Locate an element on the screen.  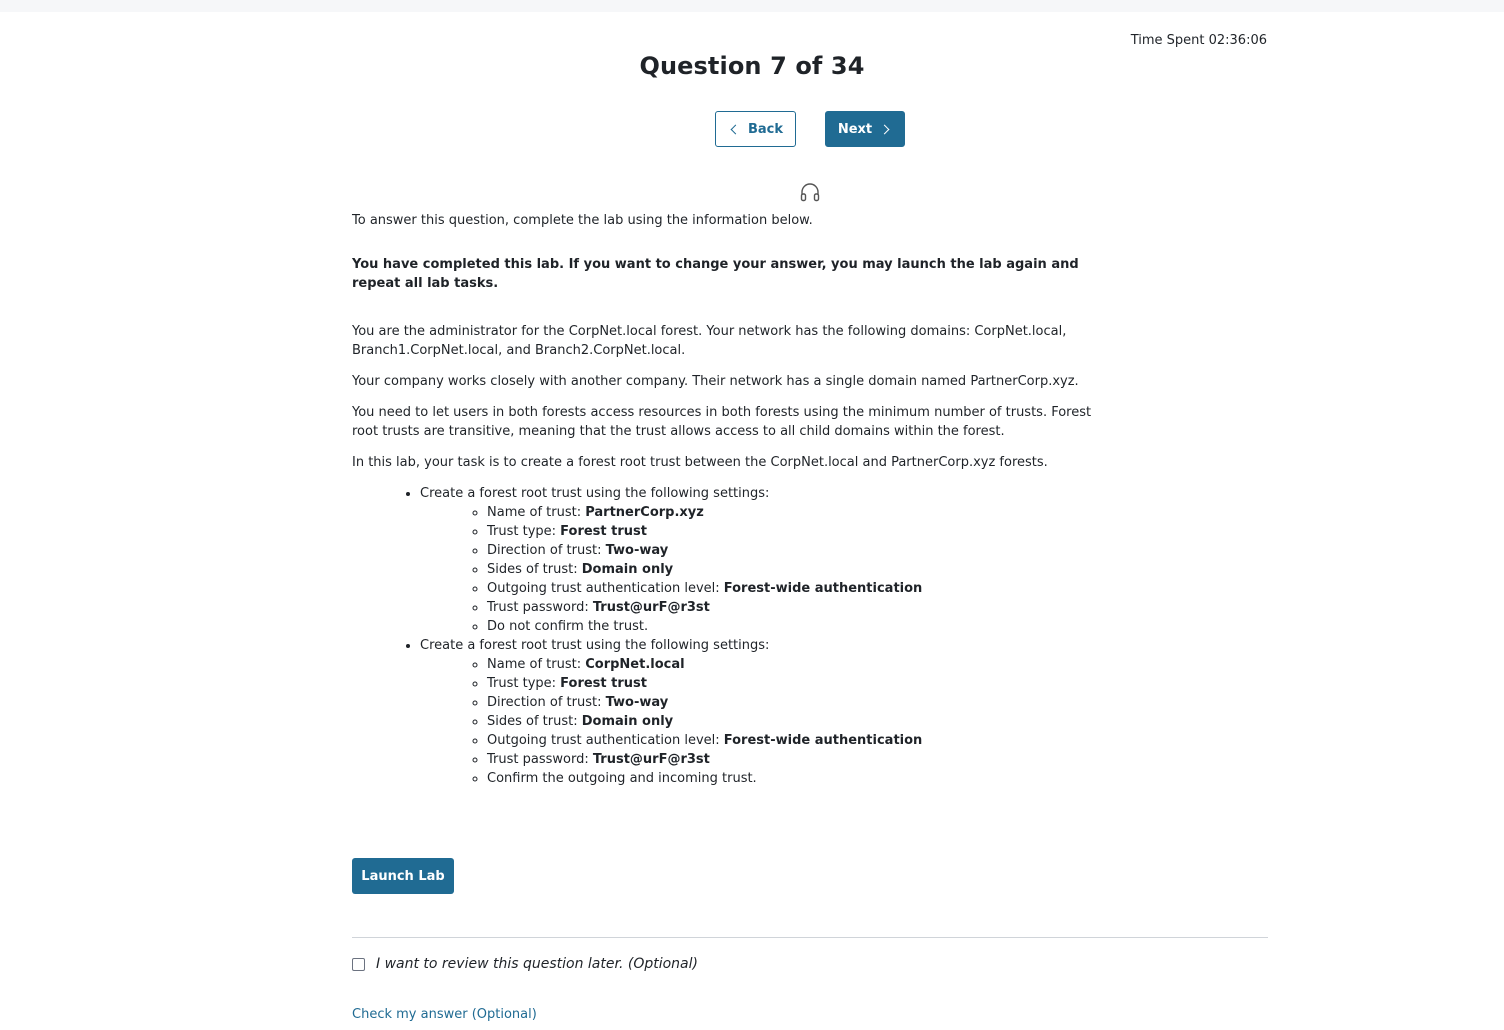
setting-item: Name of trust: CorpNet.local is located at coordinates (799, 664).